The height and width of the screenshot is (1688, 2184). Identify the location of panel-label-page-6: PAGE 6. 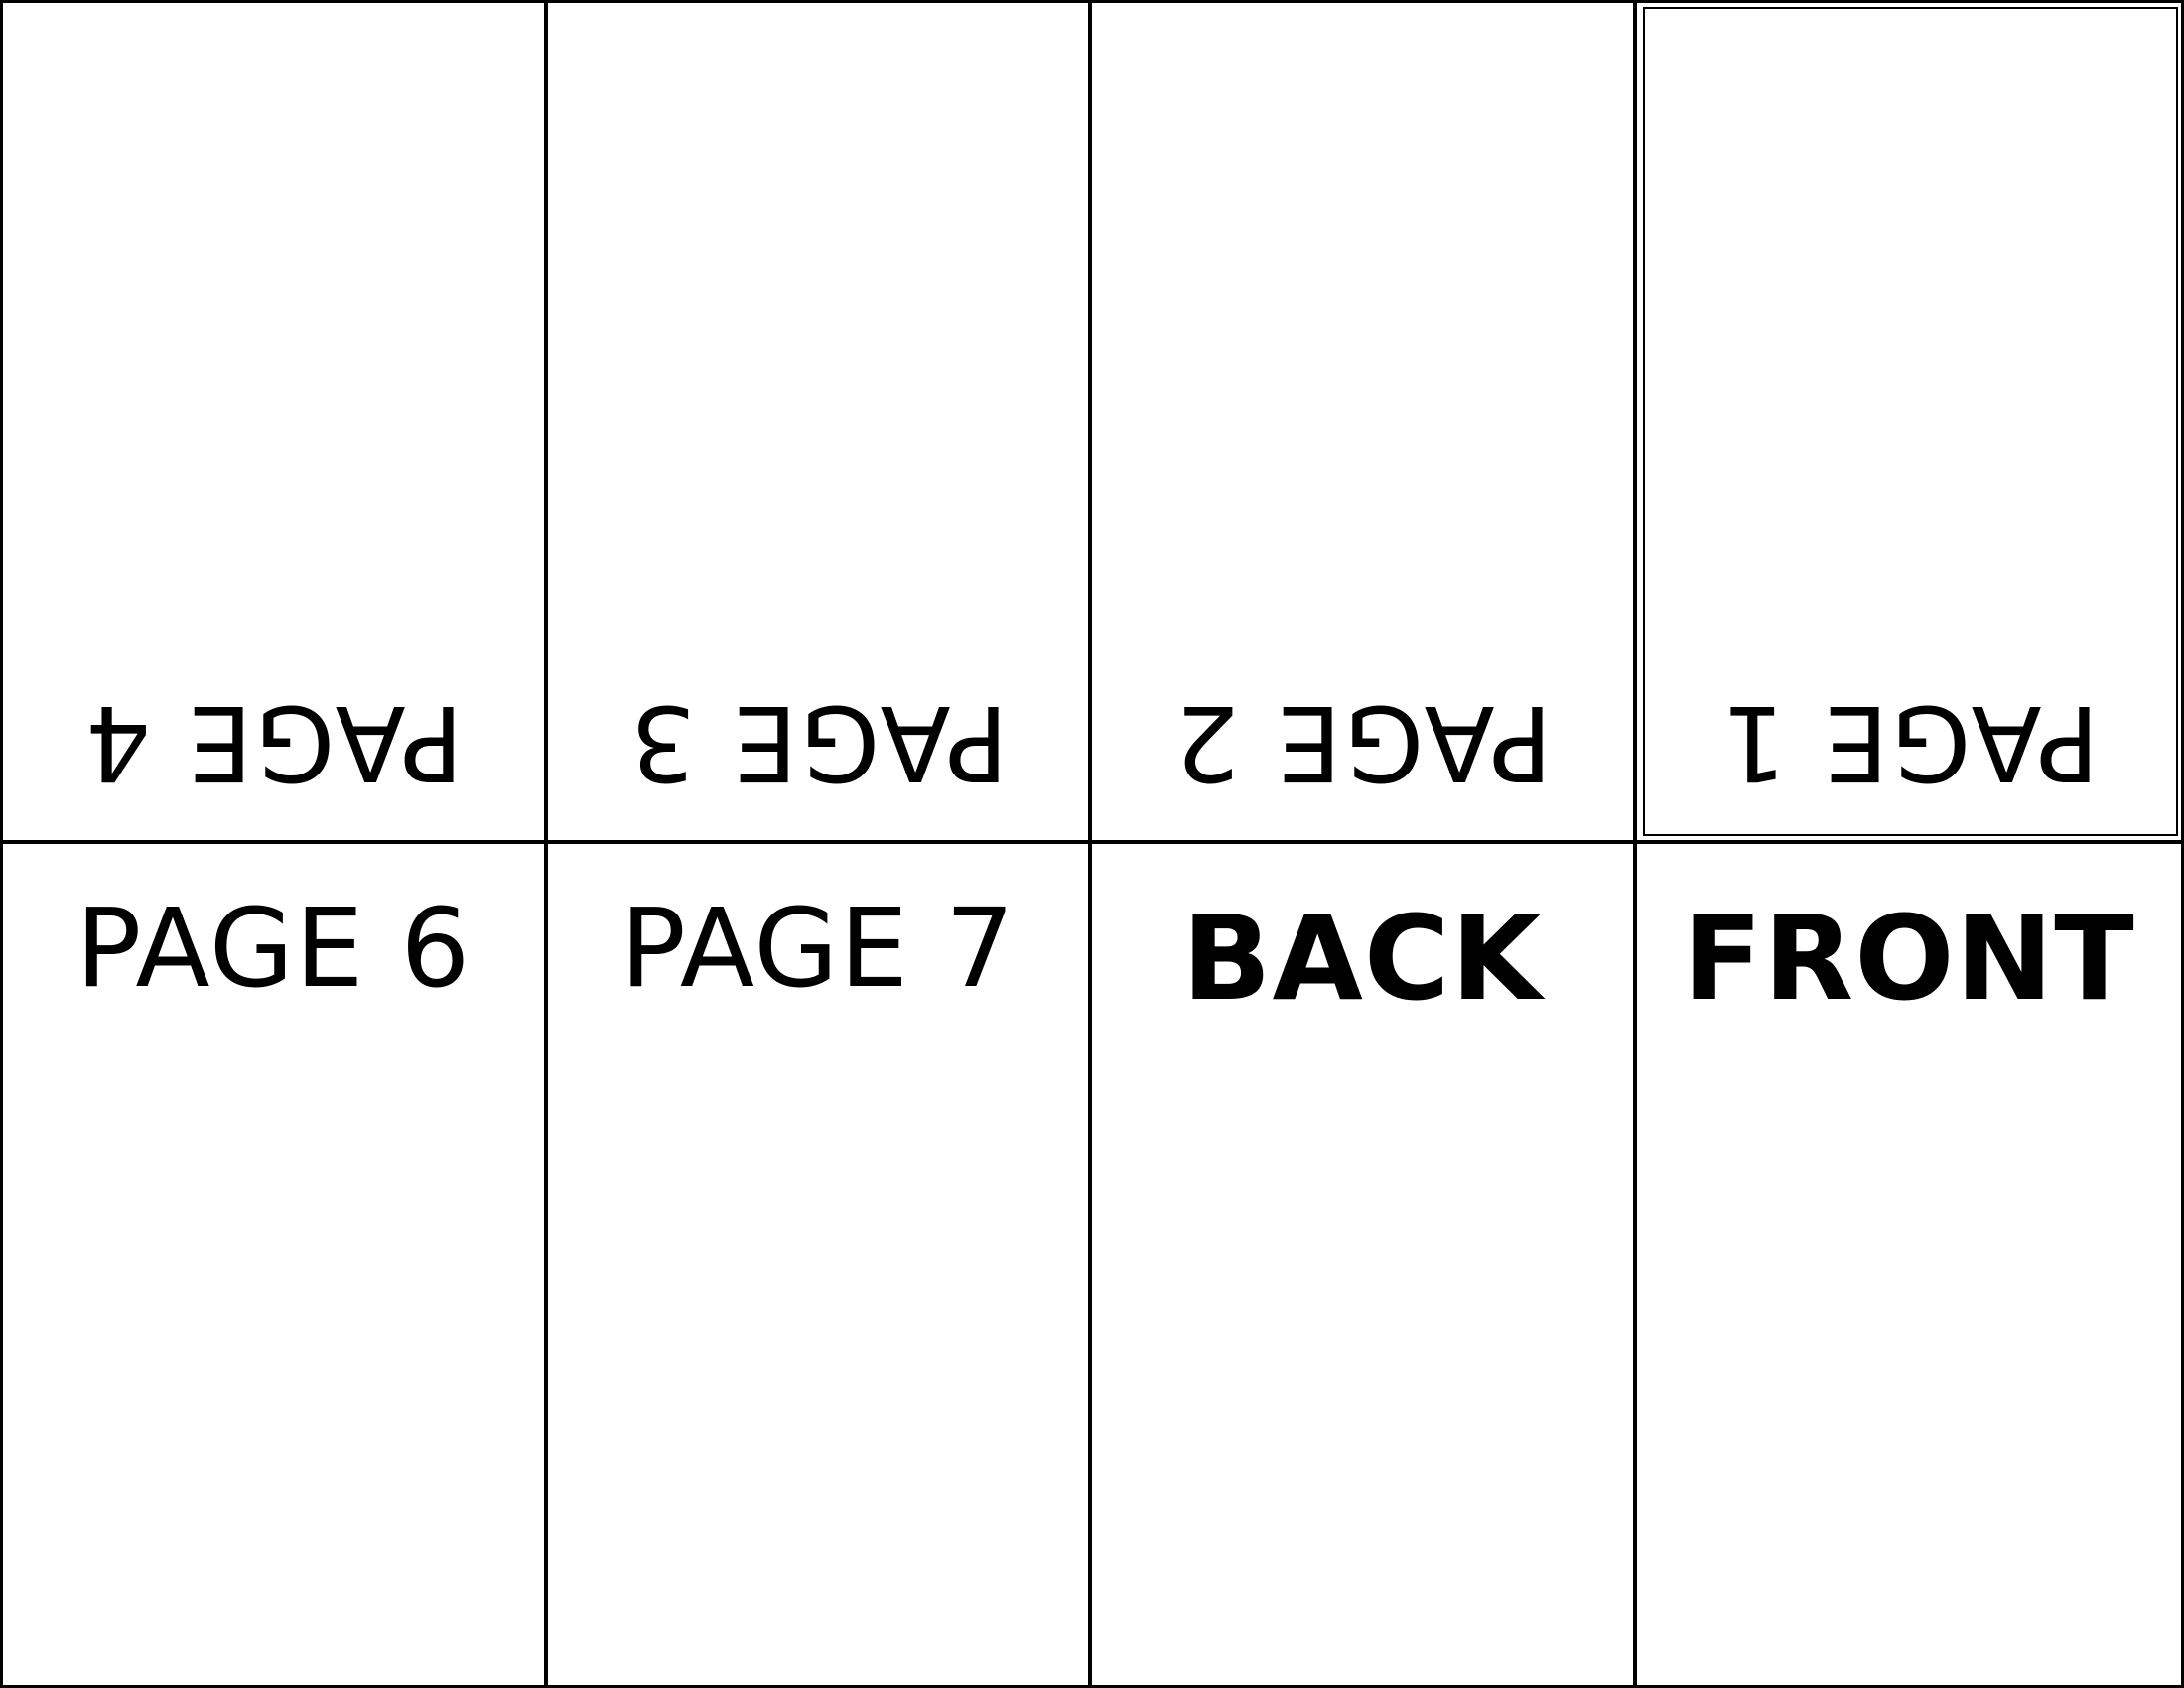
(273, 948).